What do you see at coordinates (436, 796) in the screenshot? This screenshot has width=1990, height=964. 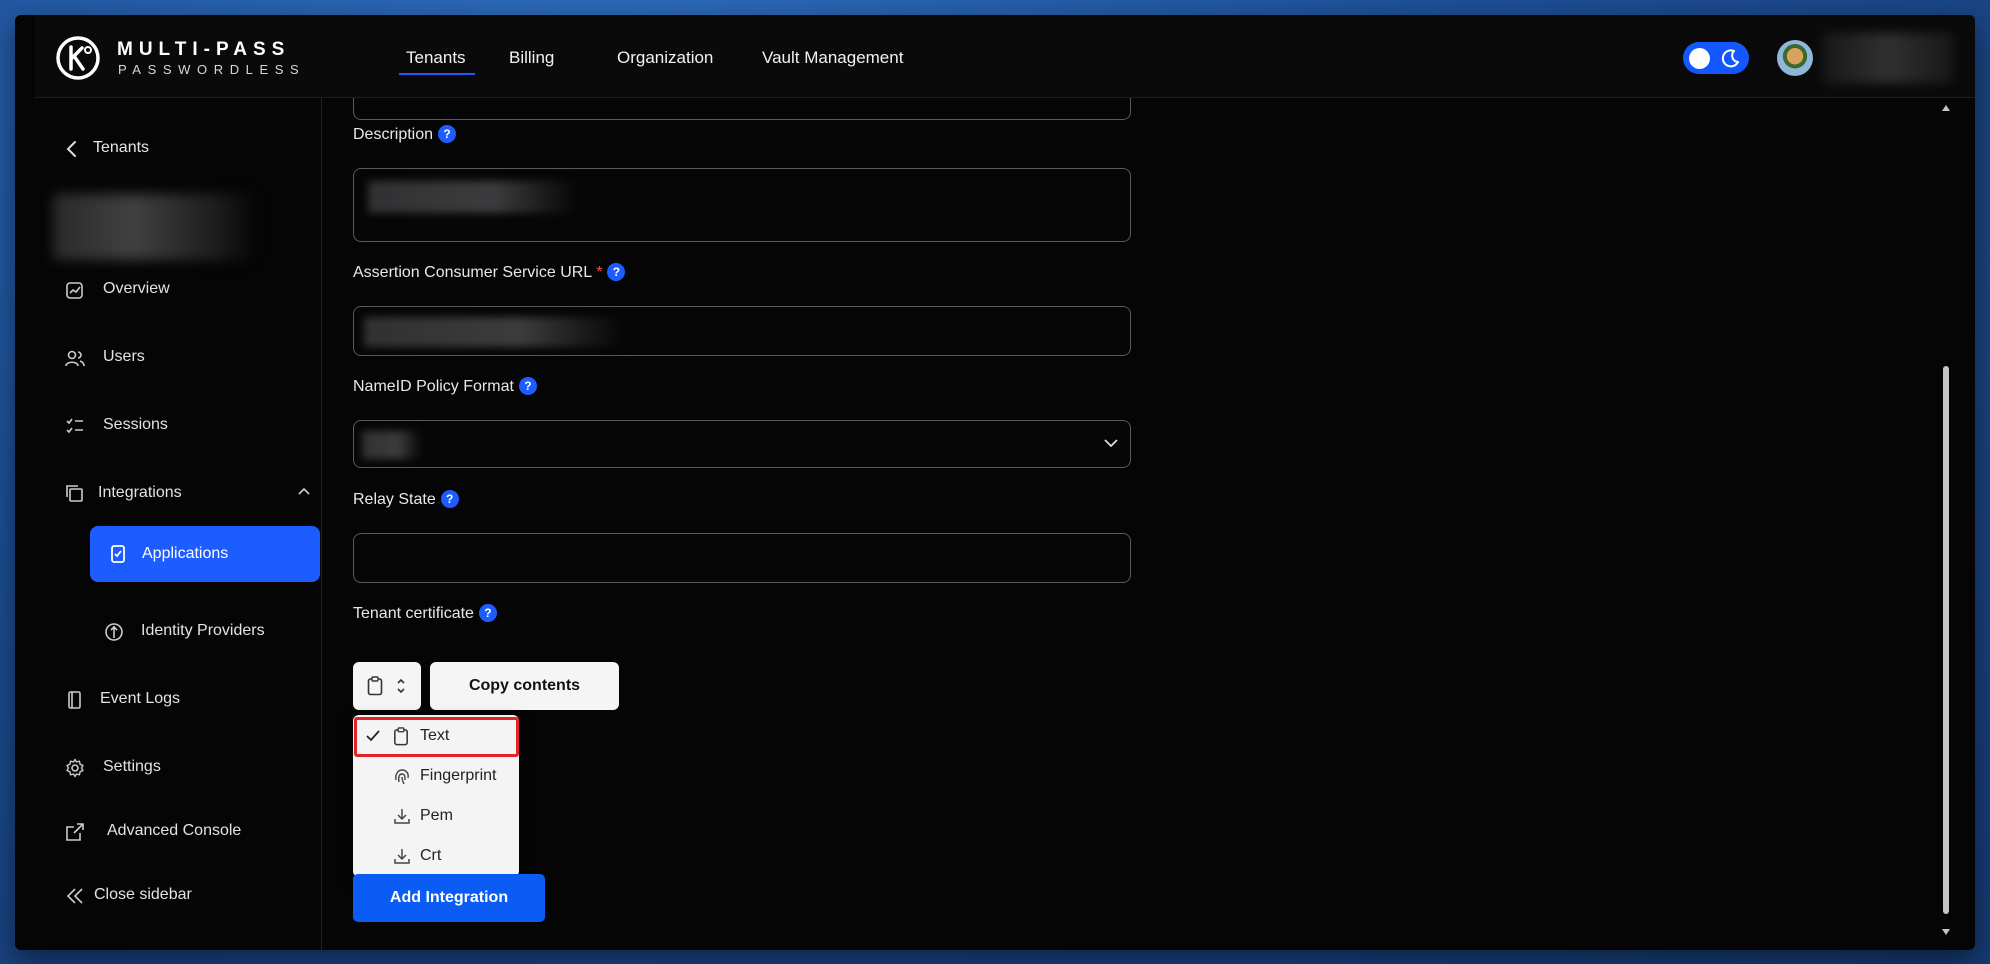 I see `certificate-format-menu: Text Fingerprint Pem Crt` at bounding box center [436, 796].